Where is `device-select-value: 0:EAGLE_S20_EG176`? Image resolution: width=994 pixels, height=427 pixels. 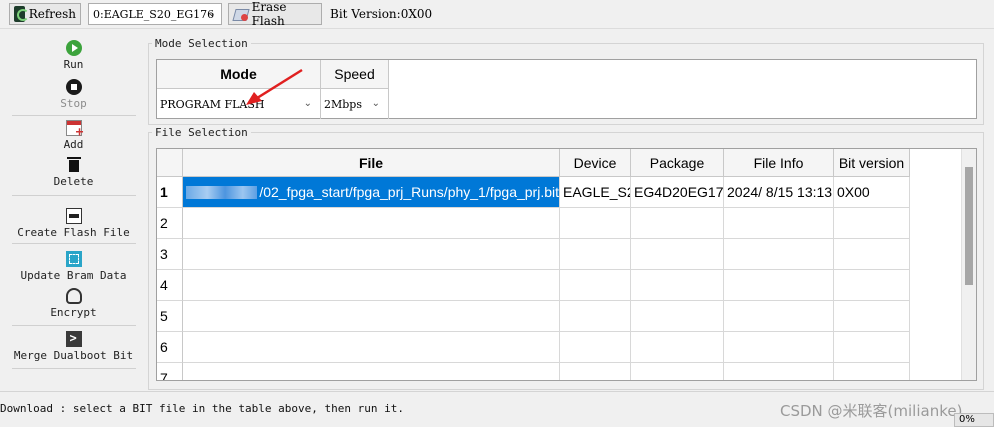
device-select-value: 0:EAGLE_S20_EG176 is located at coordinates (154, 14).